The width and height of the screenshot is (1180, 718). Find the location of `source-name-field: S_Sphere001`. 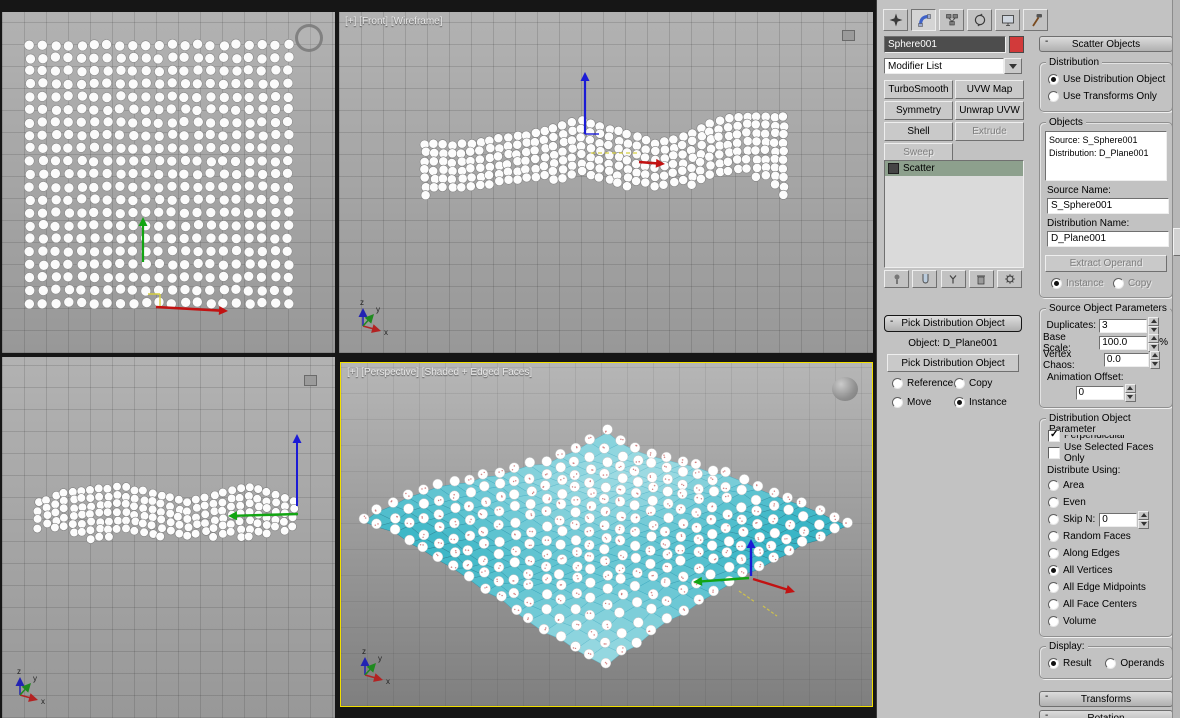

source-name-field: S_Sphere001 is located at coordinates (1108, 206).